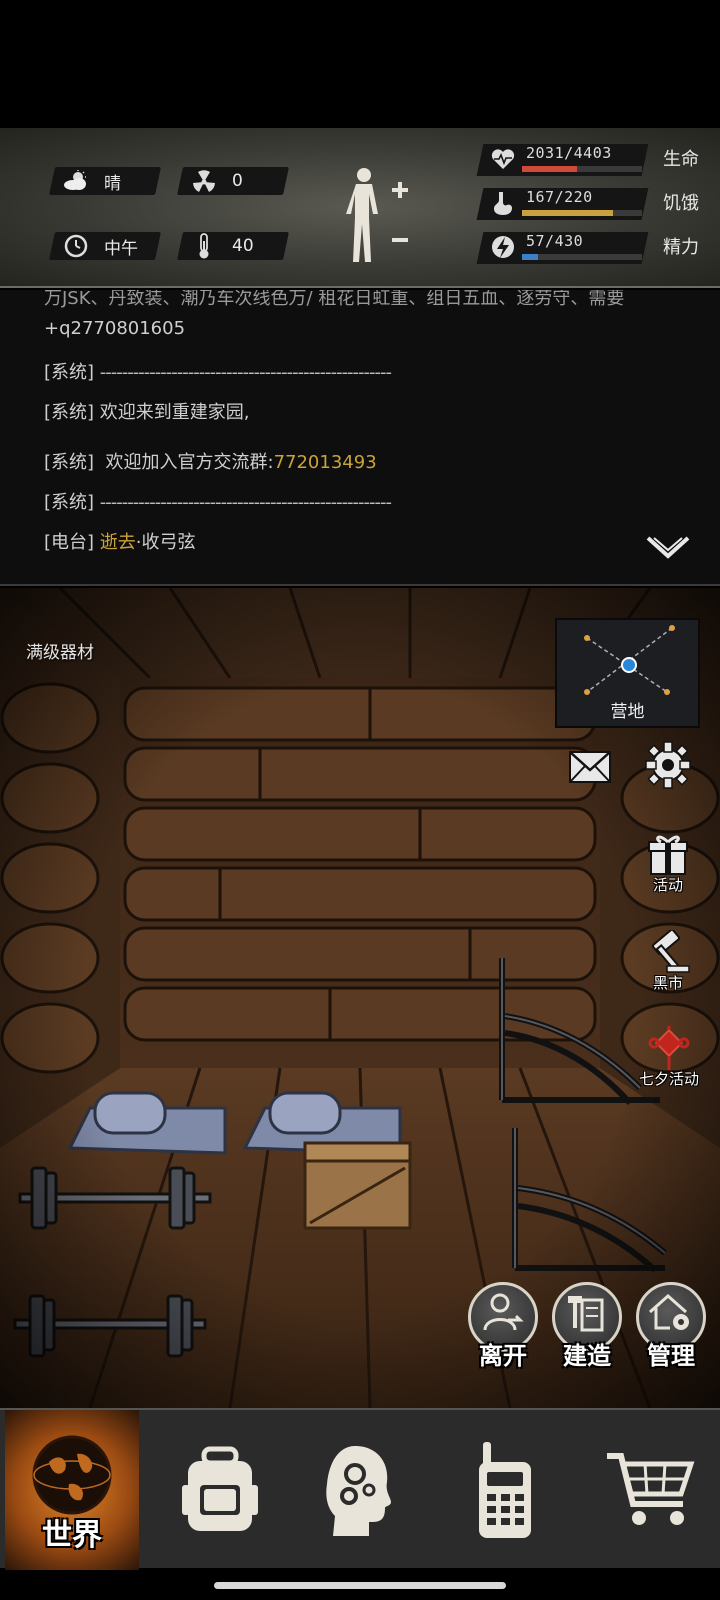 This screenshot has height=1600, width=720. Describe the element at coordinates (243, 246) in the screenshot. I see `temperature-value: 40` at that location.